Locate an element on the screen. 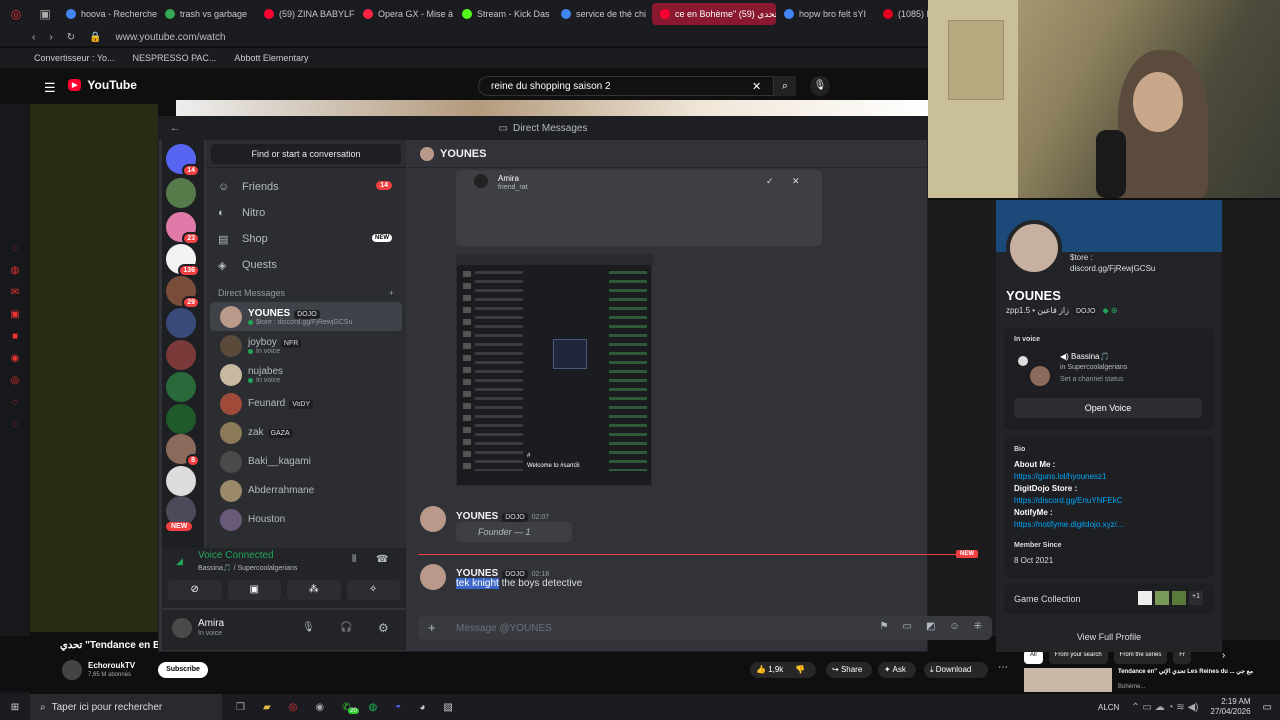 The image size is (1280, 720). settings-gear-icon: ⚙ is located at coordinates (383, 628).